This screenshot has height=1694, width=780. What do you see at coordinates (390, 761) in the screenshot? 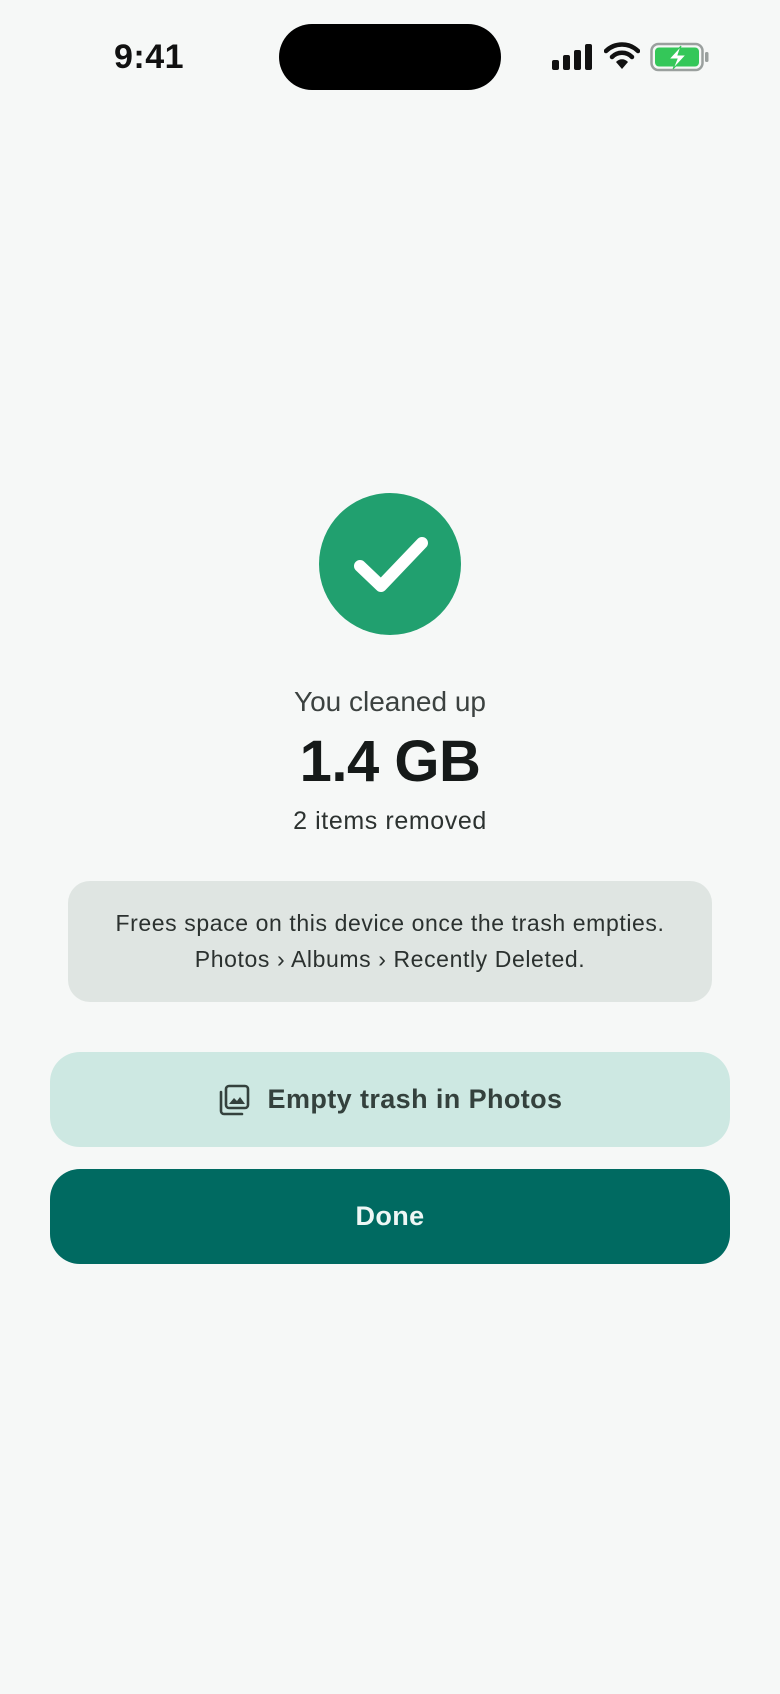
I see `cleaned-amount: 1.4 GB` at bounding box center [390, 761].